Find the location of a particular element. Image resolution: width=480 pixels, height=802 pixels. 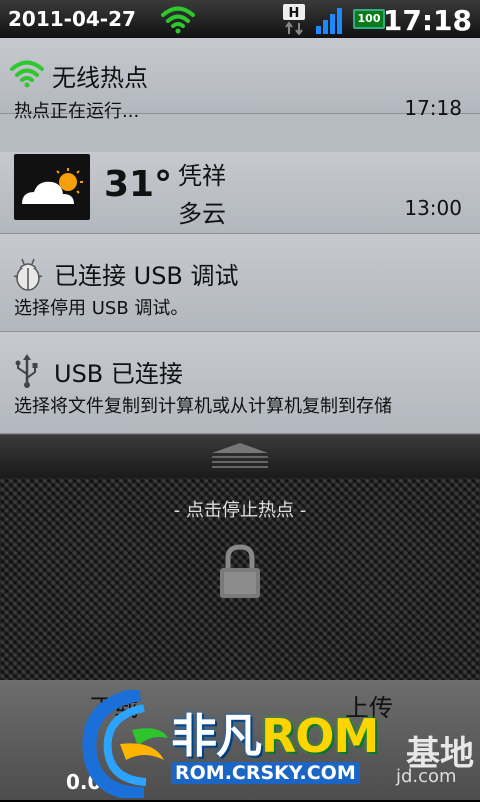

shade-grip-icon is located at coordinates (240, 455).